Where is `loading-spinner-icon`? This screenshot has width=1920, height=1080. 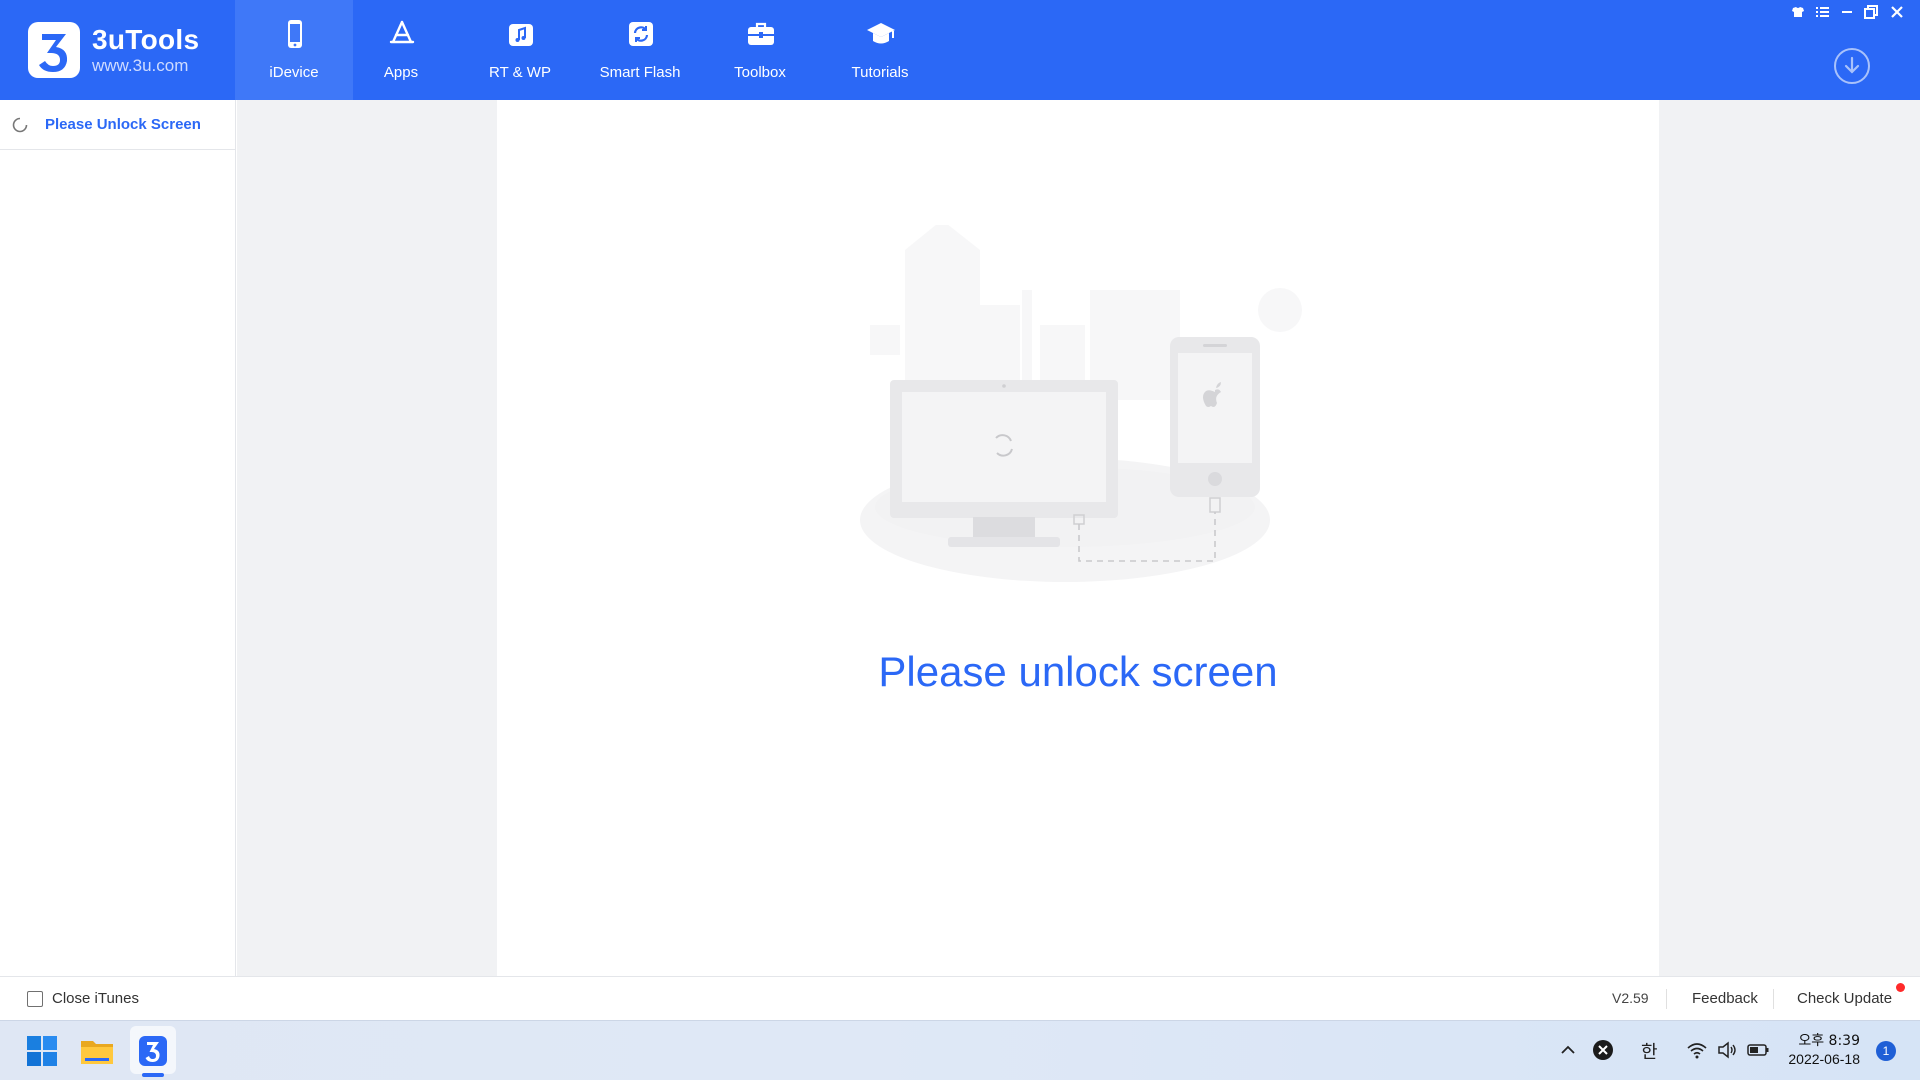 loading-spinner-icon is located at coordinates (20, 125).